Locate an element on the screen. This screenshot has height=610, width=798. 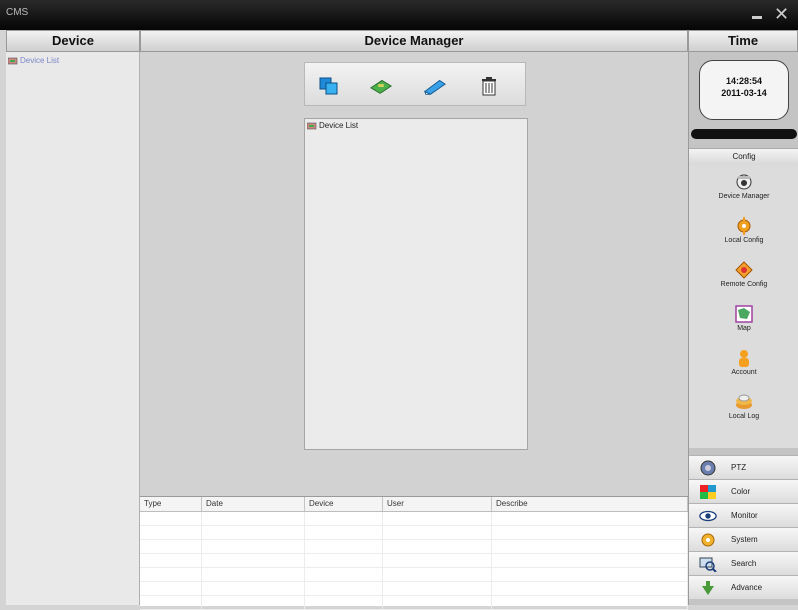
nav-label: PTZ is located at coordinates (739, 467).